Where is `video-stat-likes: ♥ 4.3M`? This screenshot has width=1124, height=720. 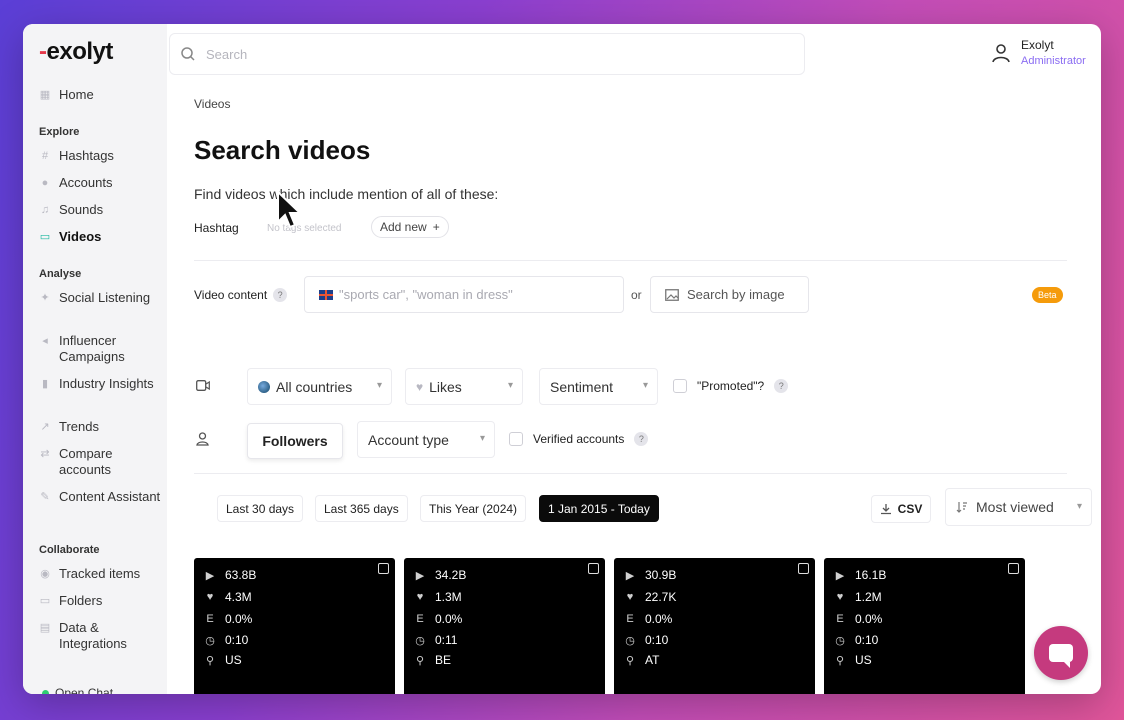
video-stat-likes: ♥ 4.3M is located at coordinates (228, 597).